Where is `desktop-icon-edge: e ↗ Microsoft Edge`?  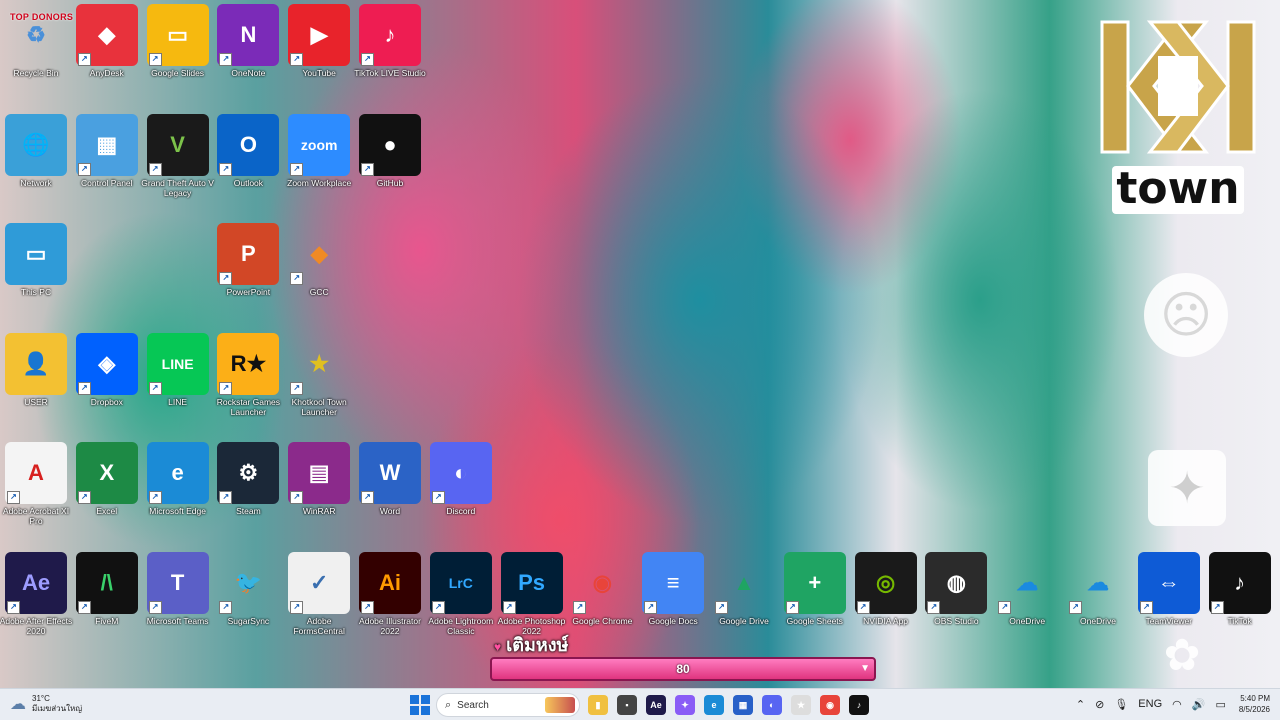 desktop-icon-edge: e ↗ Microsoft Edge is located at coordinates (178, 479).